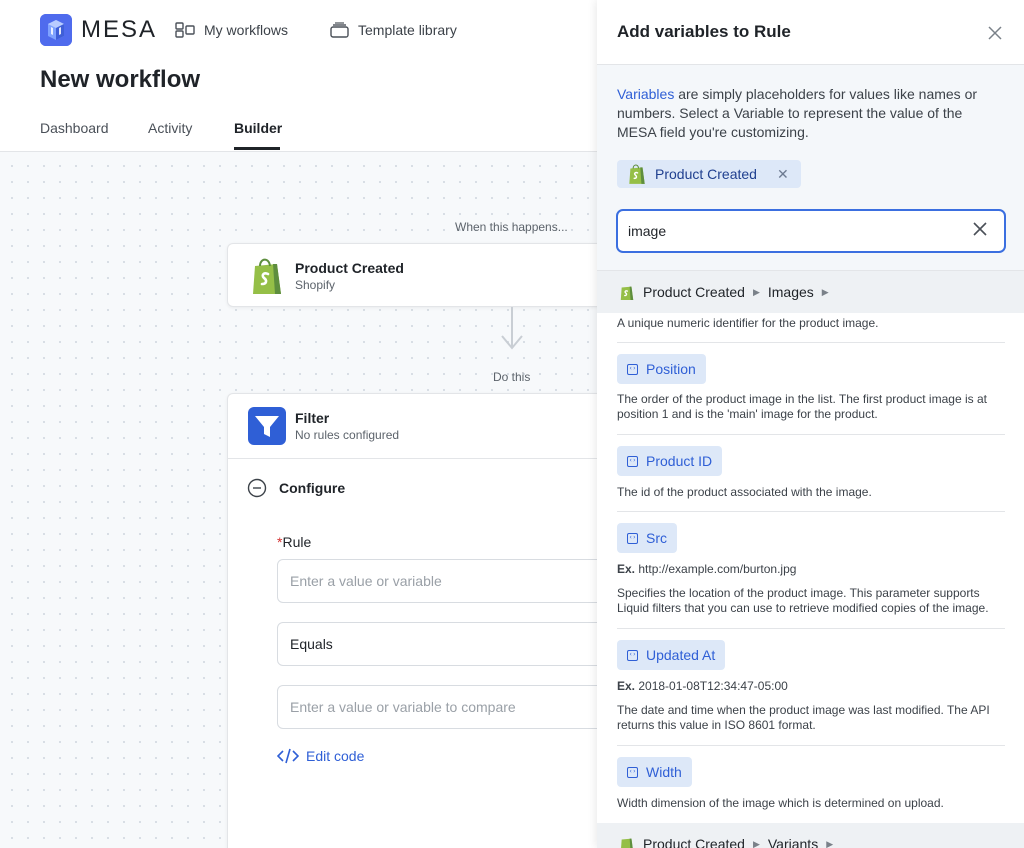  Describe the element at coordinates (288, 756) in the screenshot. I see `code-icon` at that location.